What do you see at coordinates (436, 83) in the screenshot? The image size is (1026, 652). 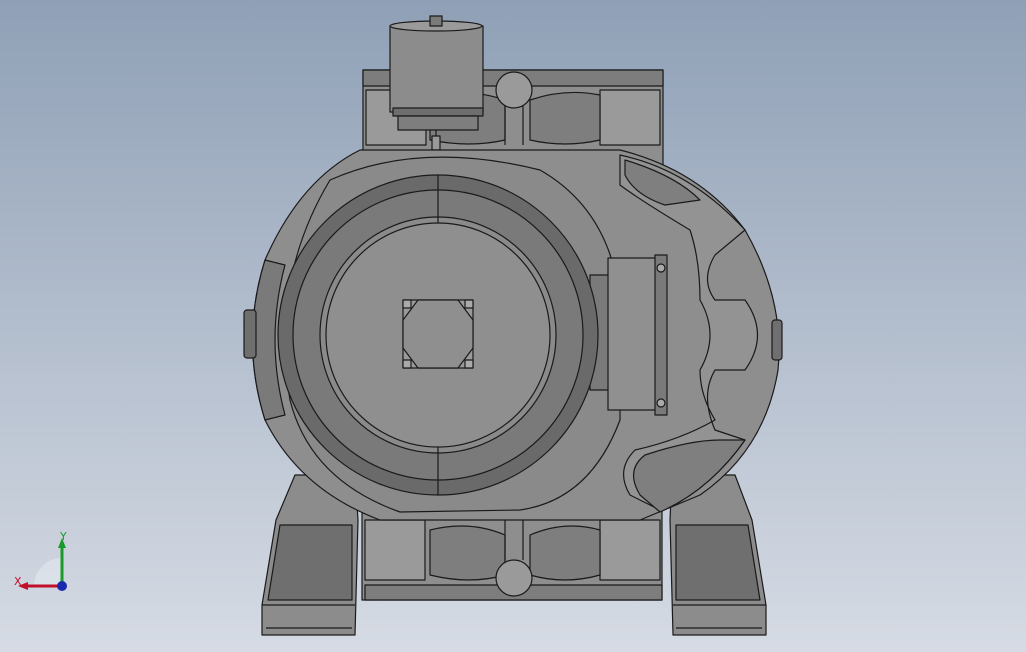 I see `top-motor` at bounding box center [436, 83].